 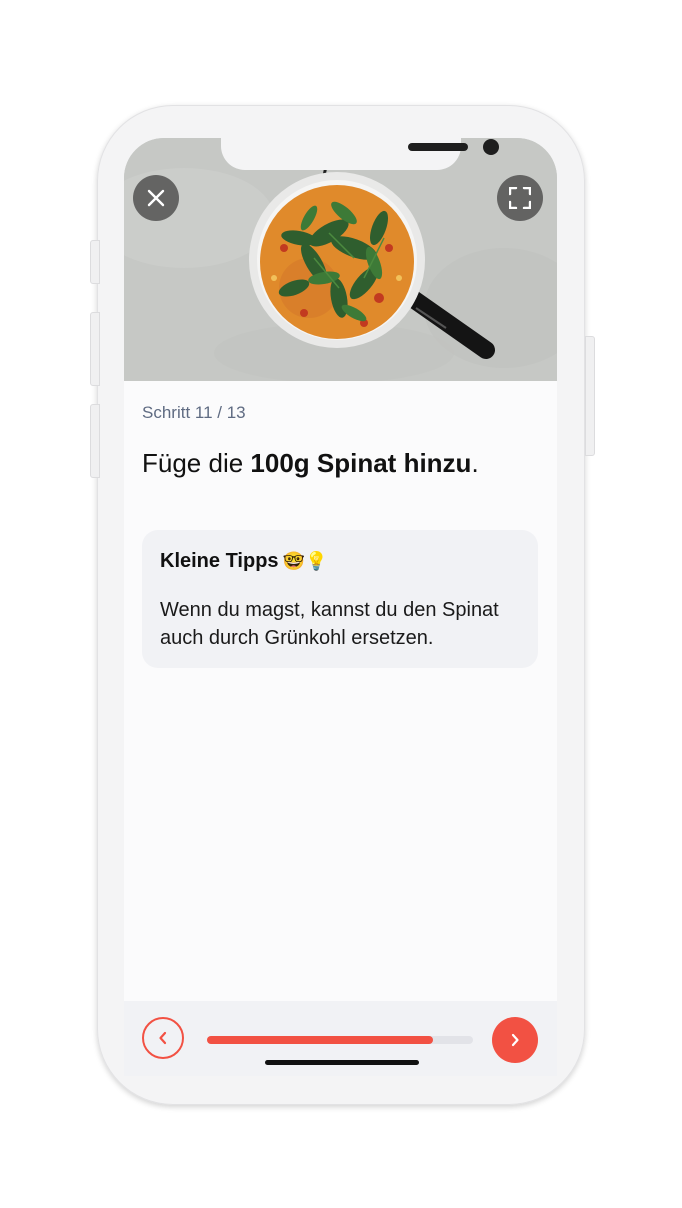 I want to click on next-step-button, so click(x=515, y=1040).